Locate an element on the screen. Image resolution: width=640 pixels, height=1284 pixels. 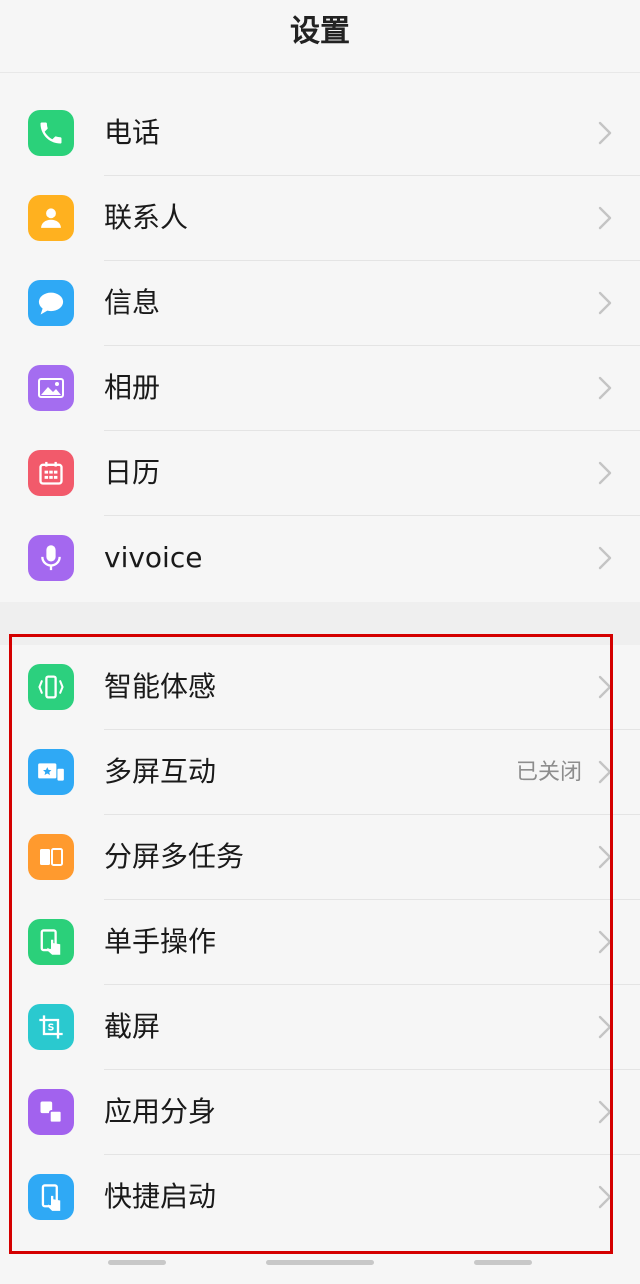
settings-item-label: 分屏多任务 is located at coordinates (174, 856).